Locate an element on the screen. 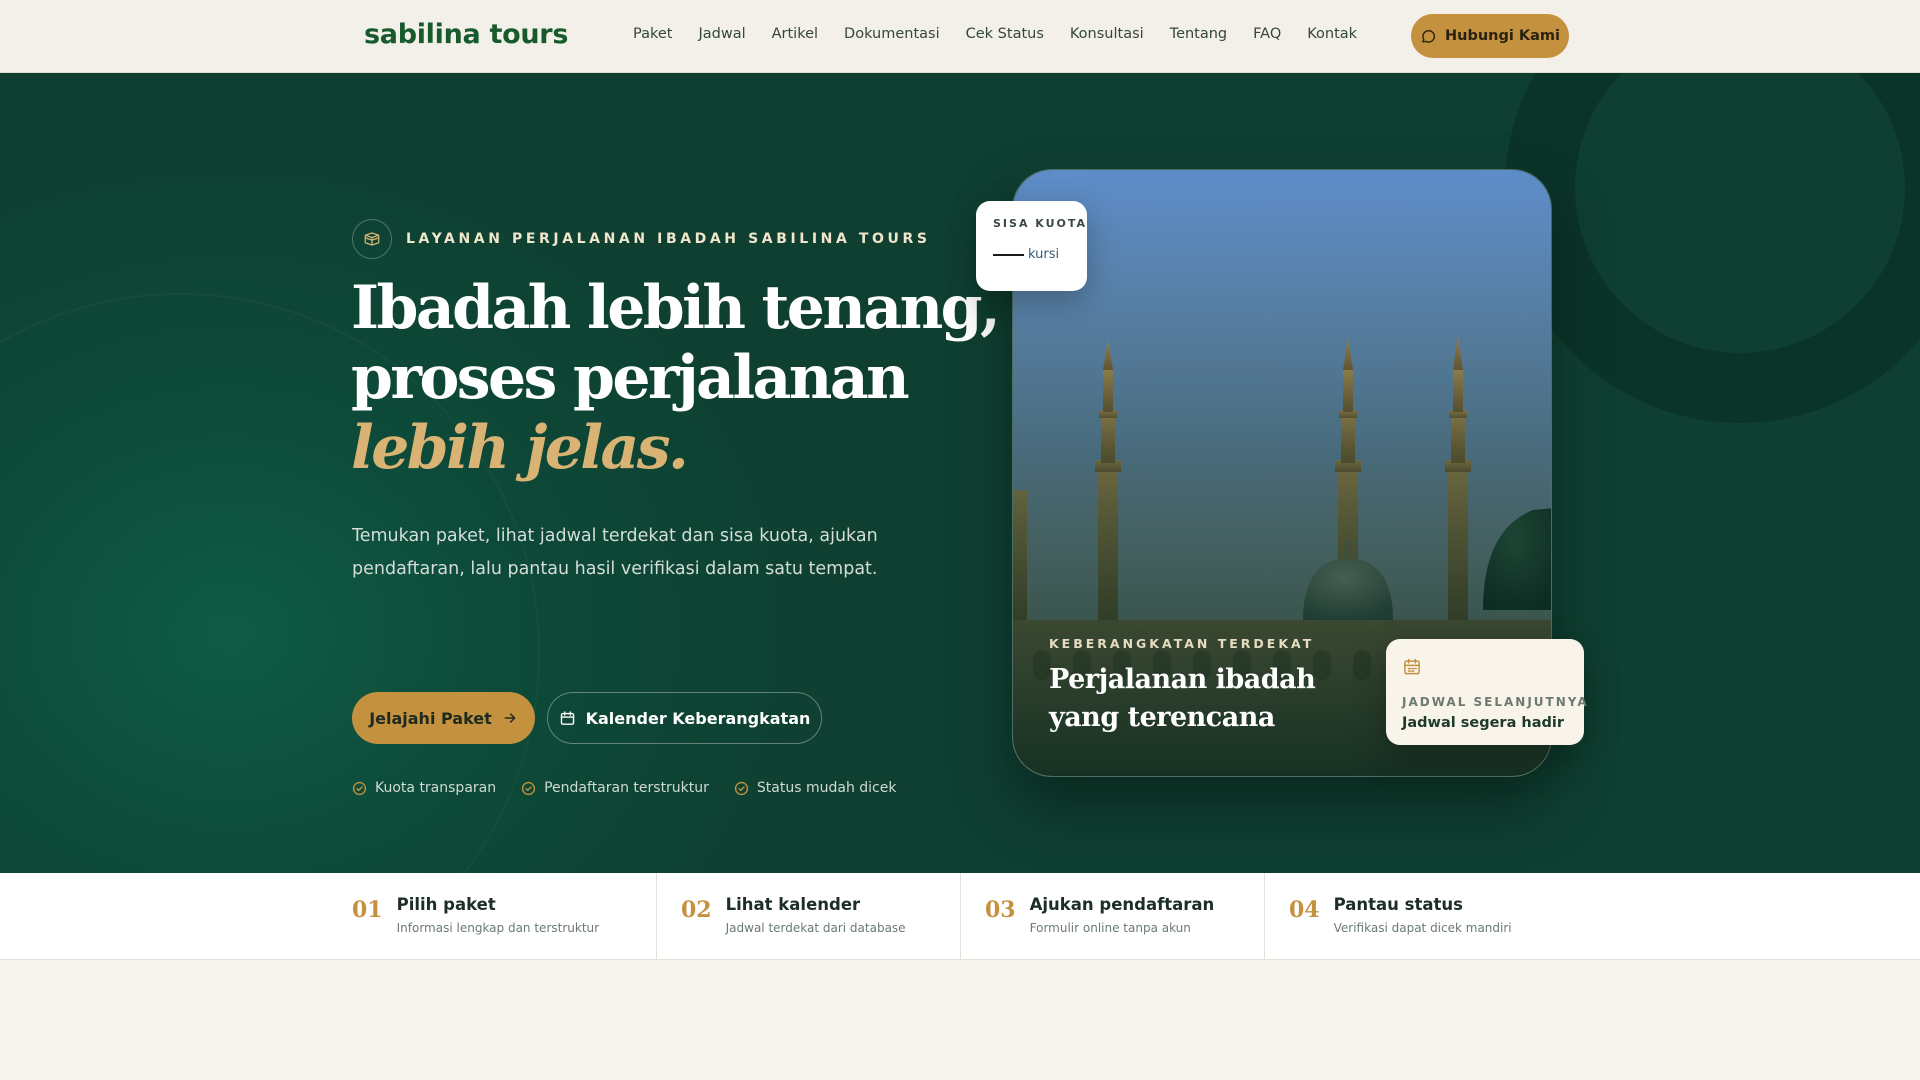 The height and width of the screenshot is (1080, 1920). page-bottom-area is located at coordinates (960, 1020).